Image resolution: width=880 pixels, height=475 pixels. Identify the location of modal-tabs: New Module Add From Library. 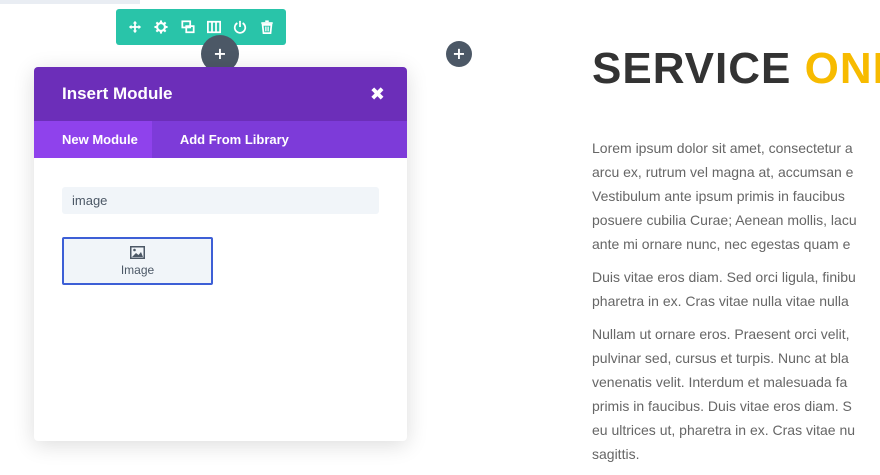
(220, 139).